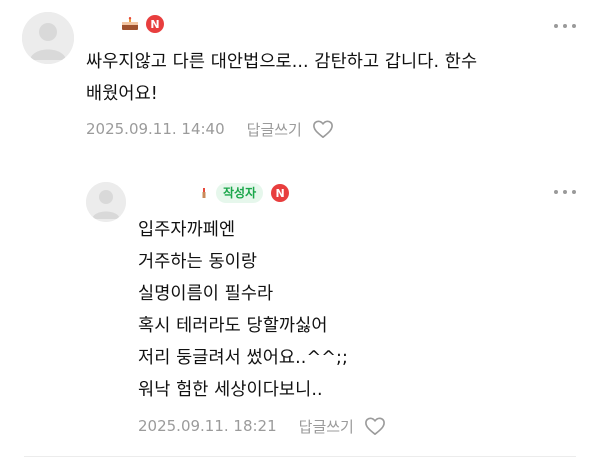  What do you see at coordinates (198, 262) in the screenshot?
I see `comment-line: 거주하는 동이랑` at bounding box center [198, 262].